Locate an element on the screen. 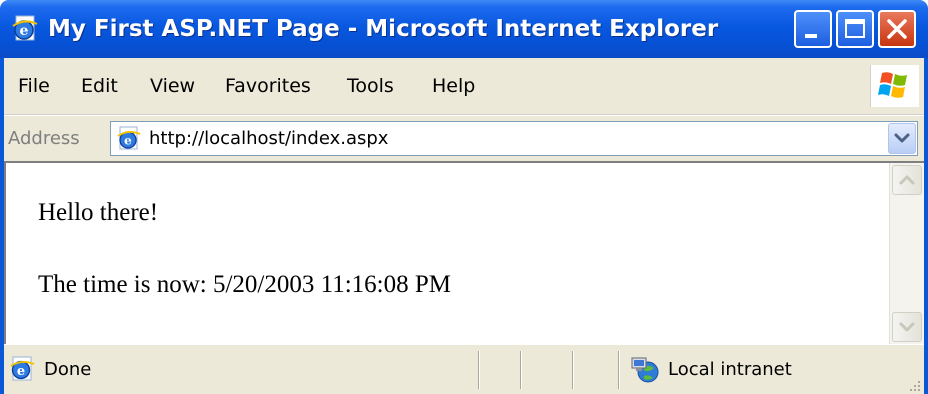 The image size is (928, 394). menu-help: Help is located at coordinates (453, 86).